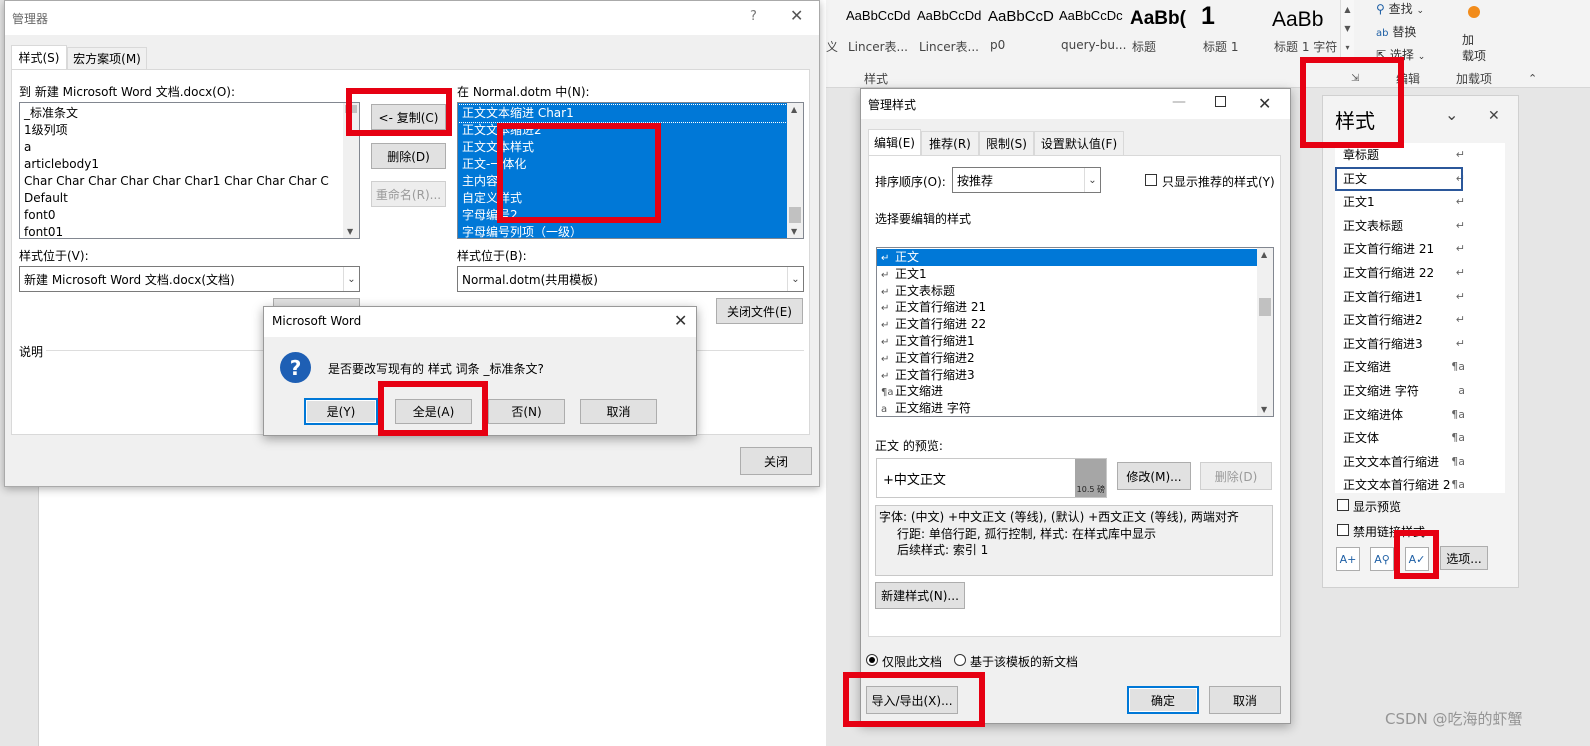 This screenshot has height=746, width=1590. What do you see at coordinates (1067, 257) in the screenshot?
I see `list-item: ↵ 正文` at bounding box center [1067, 257].